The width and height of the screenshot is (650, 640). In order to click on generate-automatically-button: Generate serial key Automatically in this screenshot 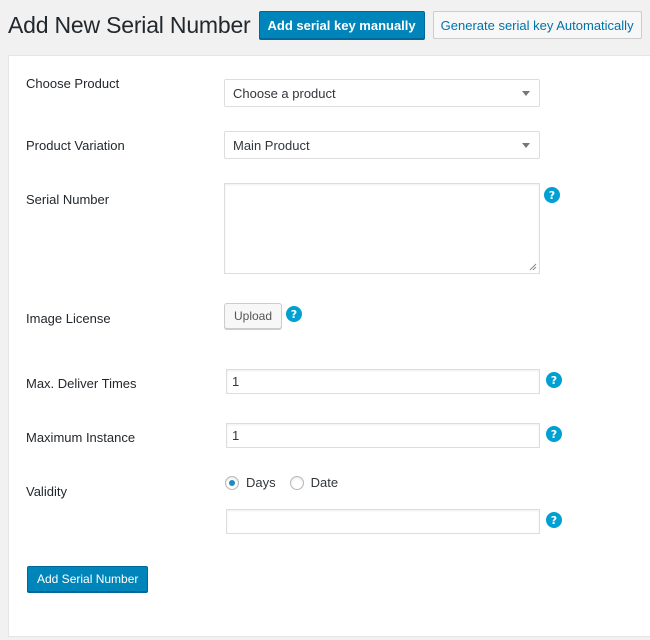, I will do `click(537, 25)`.